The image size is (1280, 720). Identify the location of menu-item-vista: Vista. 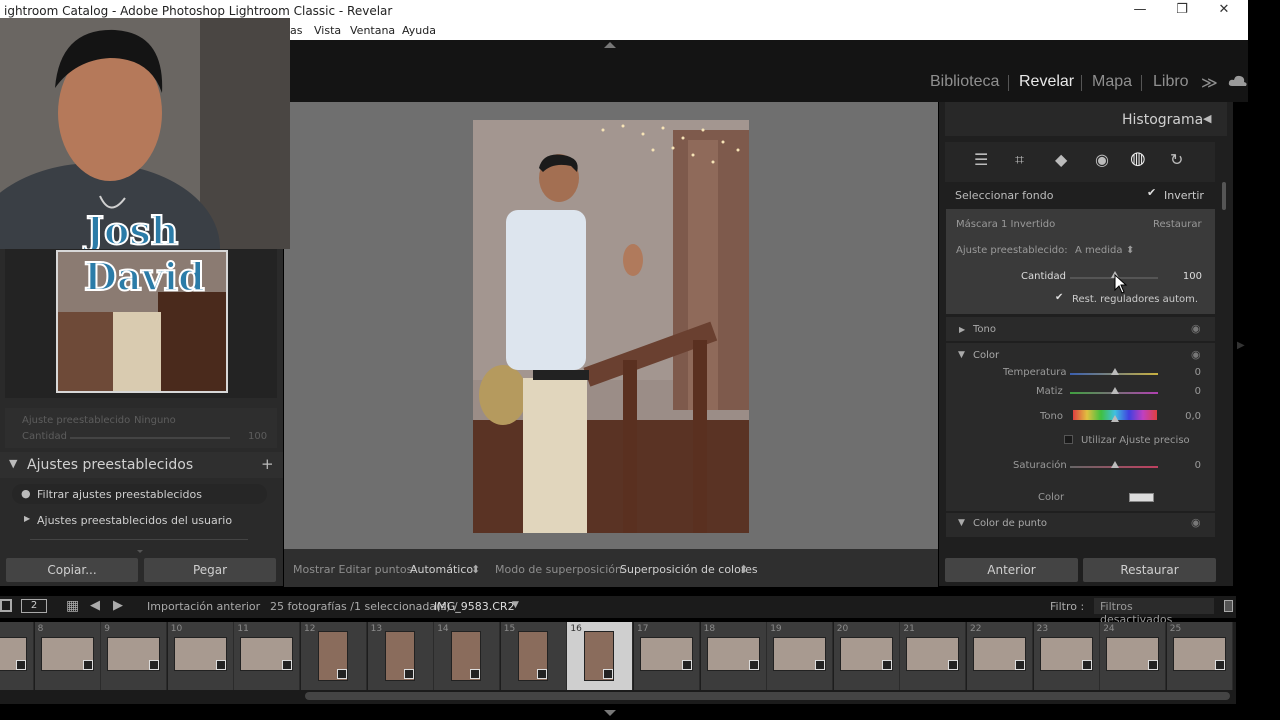
(327, 30).